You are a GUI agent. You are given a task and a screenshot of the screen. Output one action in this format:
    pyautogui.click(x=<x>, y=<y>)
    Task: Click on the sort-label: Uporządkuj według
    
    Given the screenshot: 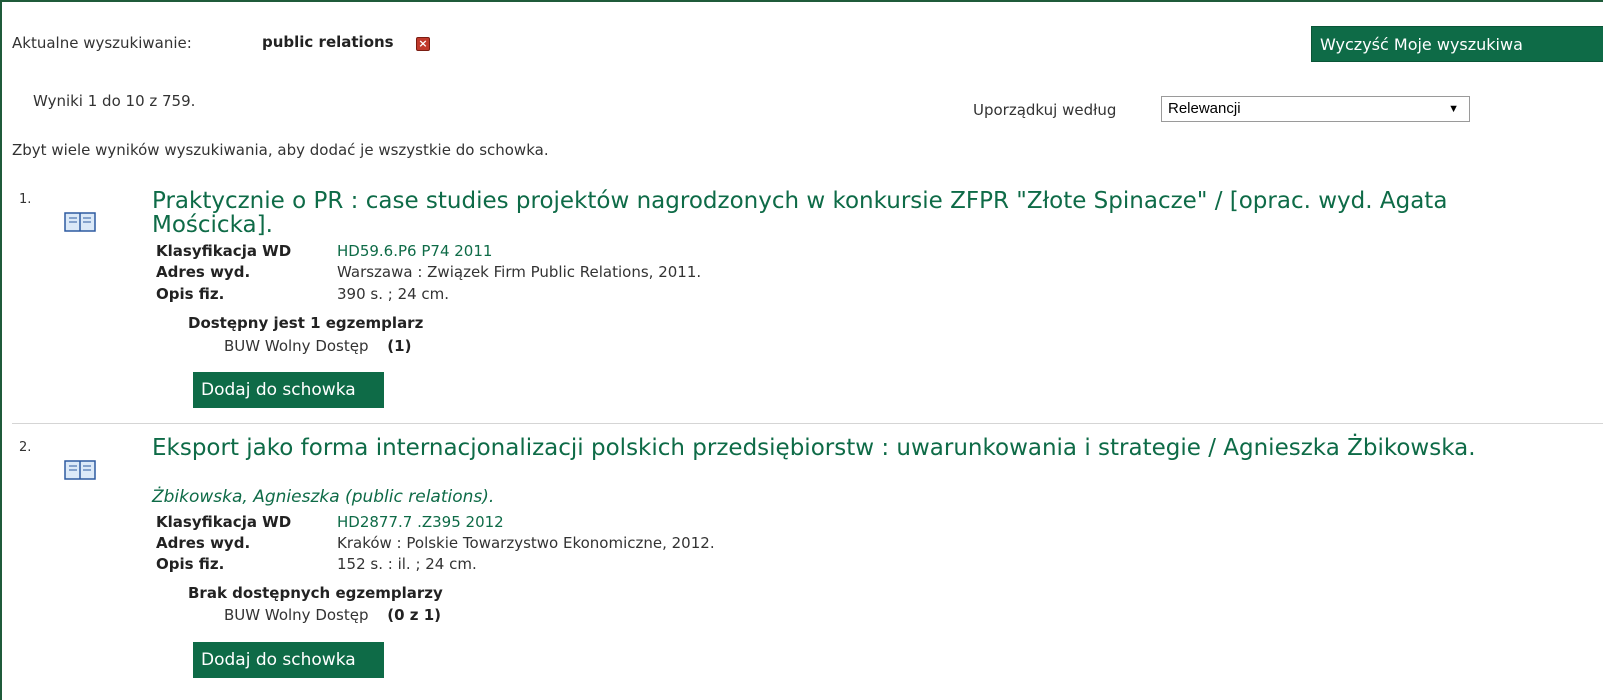 What is the action you would take?
    pyautogui.click(x=1045, y=110)
    